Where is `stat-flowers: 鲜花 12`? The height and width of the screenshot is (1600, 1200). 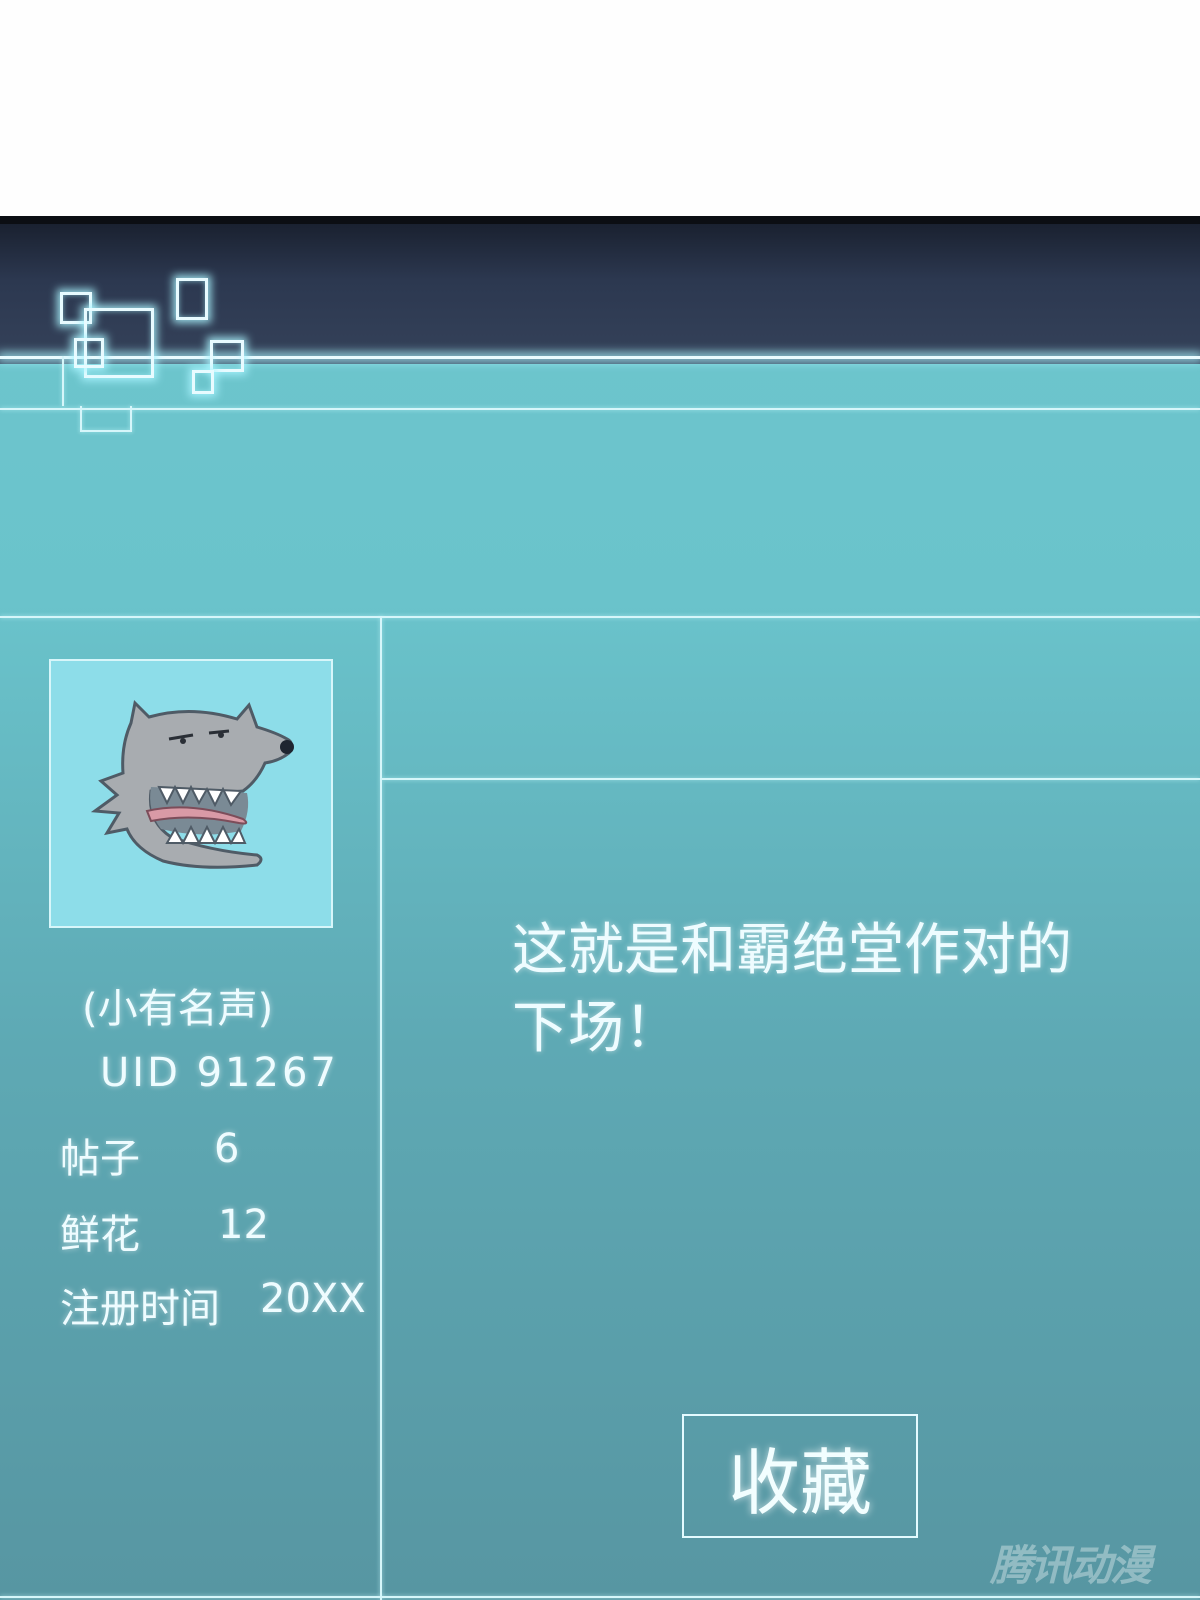
stat-flowers: 鲜花 12 is located at coordinates (164, 1231).